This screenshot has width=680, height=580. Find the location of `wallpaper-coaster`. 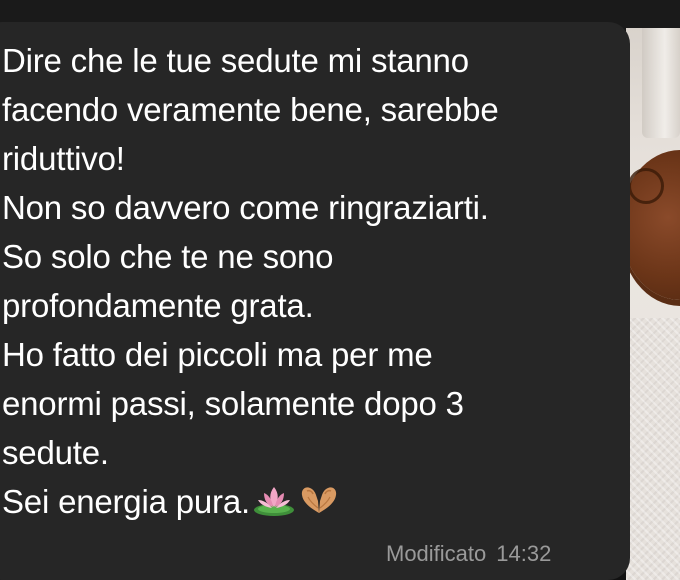

wallpaper-coaster is located at coordinates (653, 225).